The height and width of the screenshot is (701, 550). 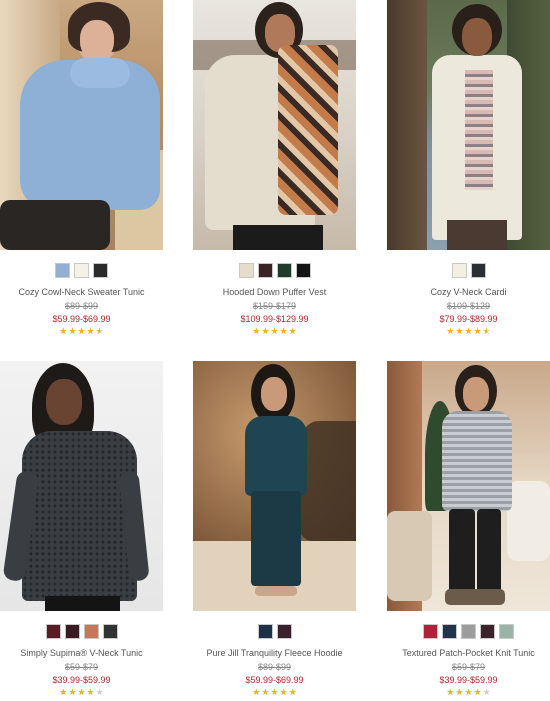 I want to click on product-name: Cozy Cowl-Neck Sweater Tunic, so click(x=81, y=292).